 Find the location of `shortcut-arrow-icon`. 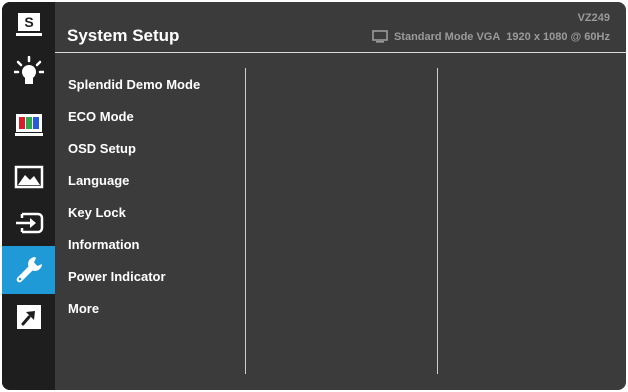

shortcut-arrow-icon is located at coordinates (28, 317).